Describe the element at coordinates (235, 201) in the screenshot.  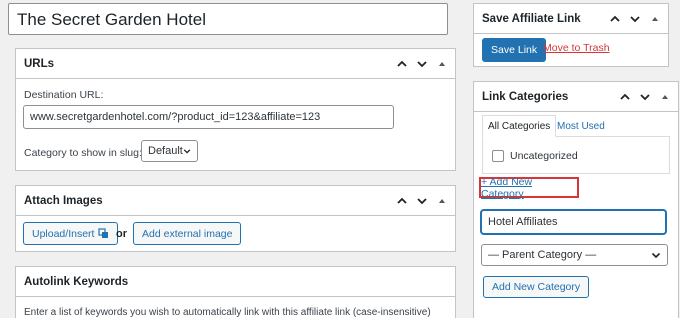
I see `attach-images-header: Attach Images` at that location.